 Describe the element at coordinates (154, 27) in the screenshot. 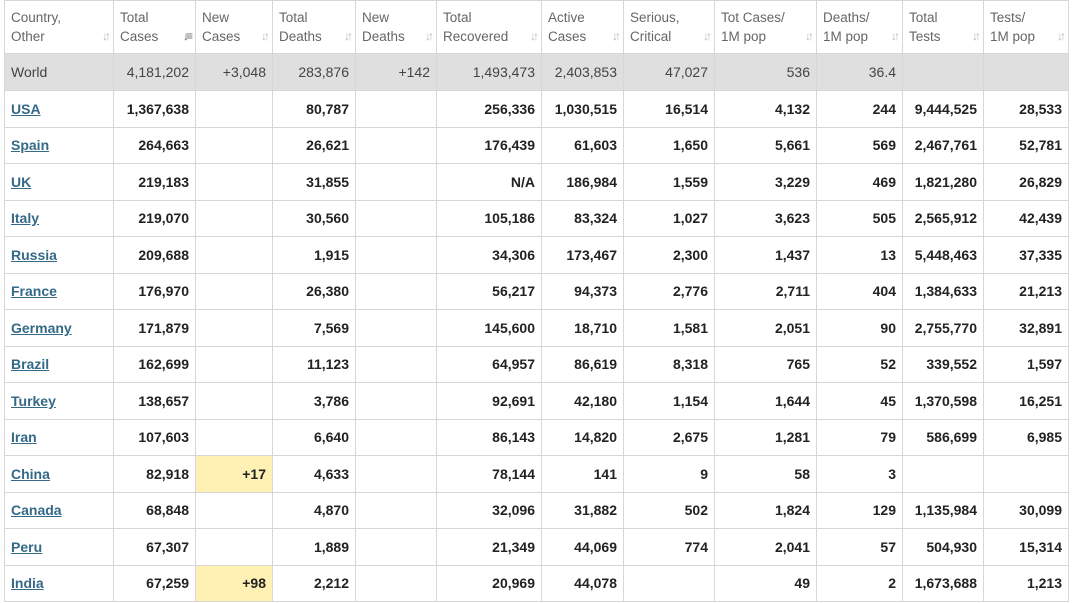

I see `column-header-1: Total Cases ↓≡` at that location.